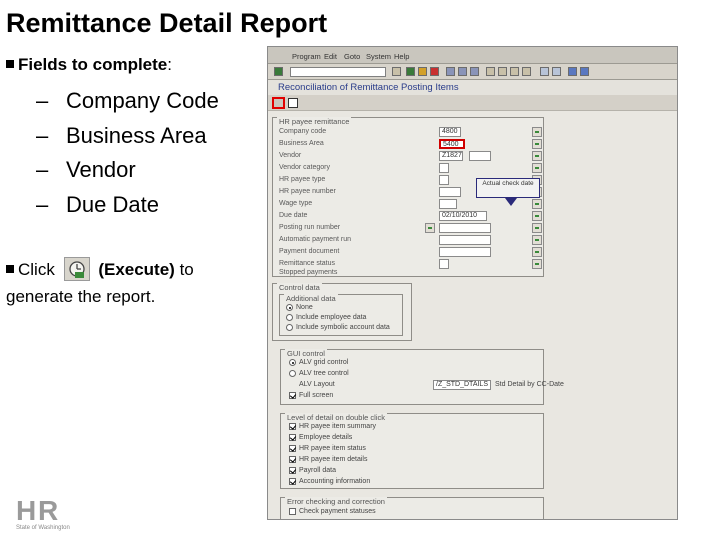  I want to click on field-label: Vendor category, so click(304, 167).